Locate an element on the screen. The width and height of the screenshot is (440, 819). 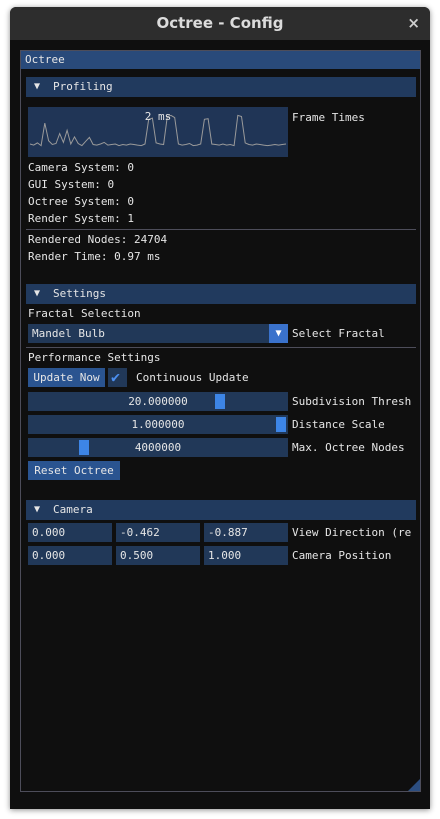
window-title: Octree - Config is located at coordinates (220, 23).